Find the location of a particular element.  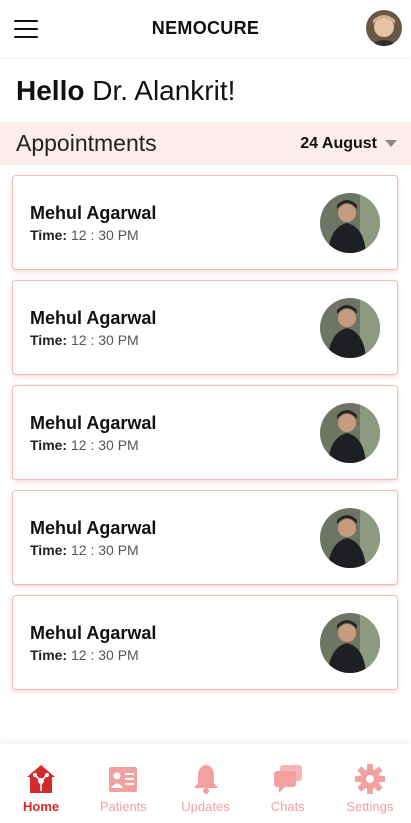

top-bar: NEMOCURE is located at coordinates (205, 28).